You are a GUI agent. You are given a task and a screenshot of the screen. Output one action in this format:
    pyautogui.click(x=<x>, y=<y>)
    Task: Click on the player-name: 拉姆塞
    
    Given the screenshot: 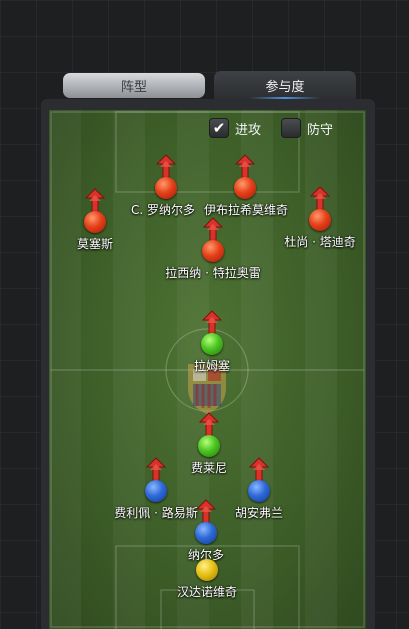 What is the action you would take?
    pyautogui.click(x=212, y=366)
    